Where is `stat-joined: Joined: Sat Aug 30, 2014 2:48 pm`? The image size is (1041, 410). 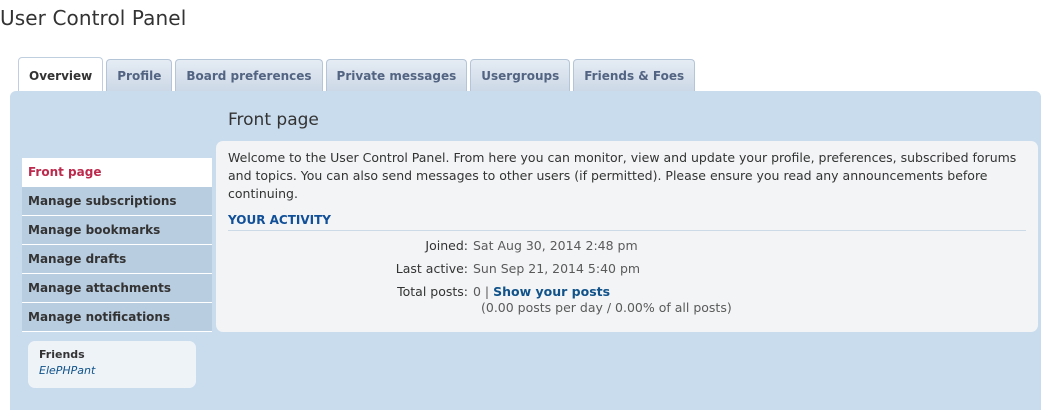
stat-joined: Joined: Sat Aug 30, 2014 2:48 pm is located at coordinates (627, 245).